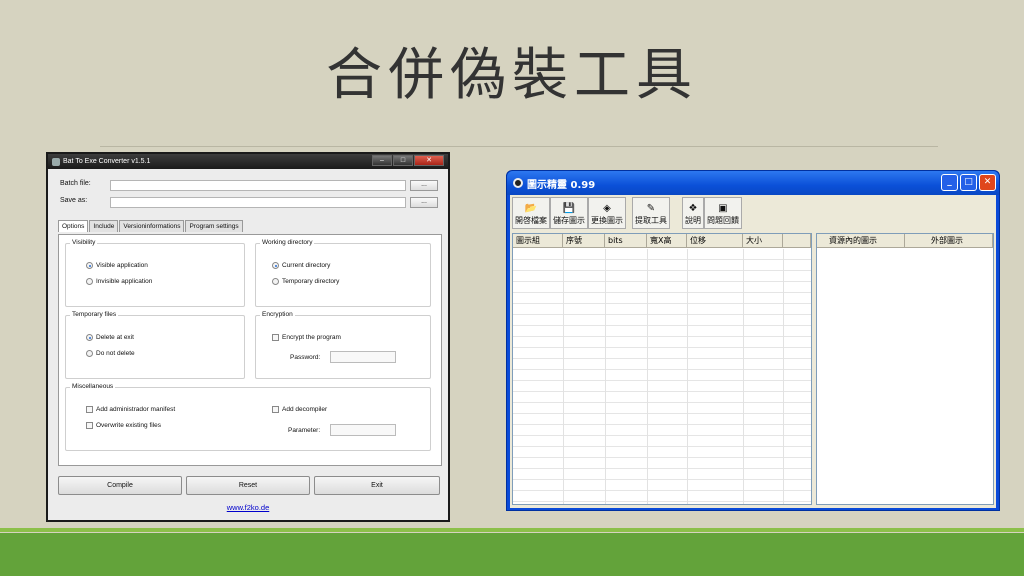 The height and width of the screenshot is (576, 1024). What do you see at coordinates (662, 376) in the screenshot?
I see `icon-list-rows` at bounding box center [662, 376].